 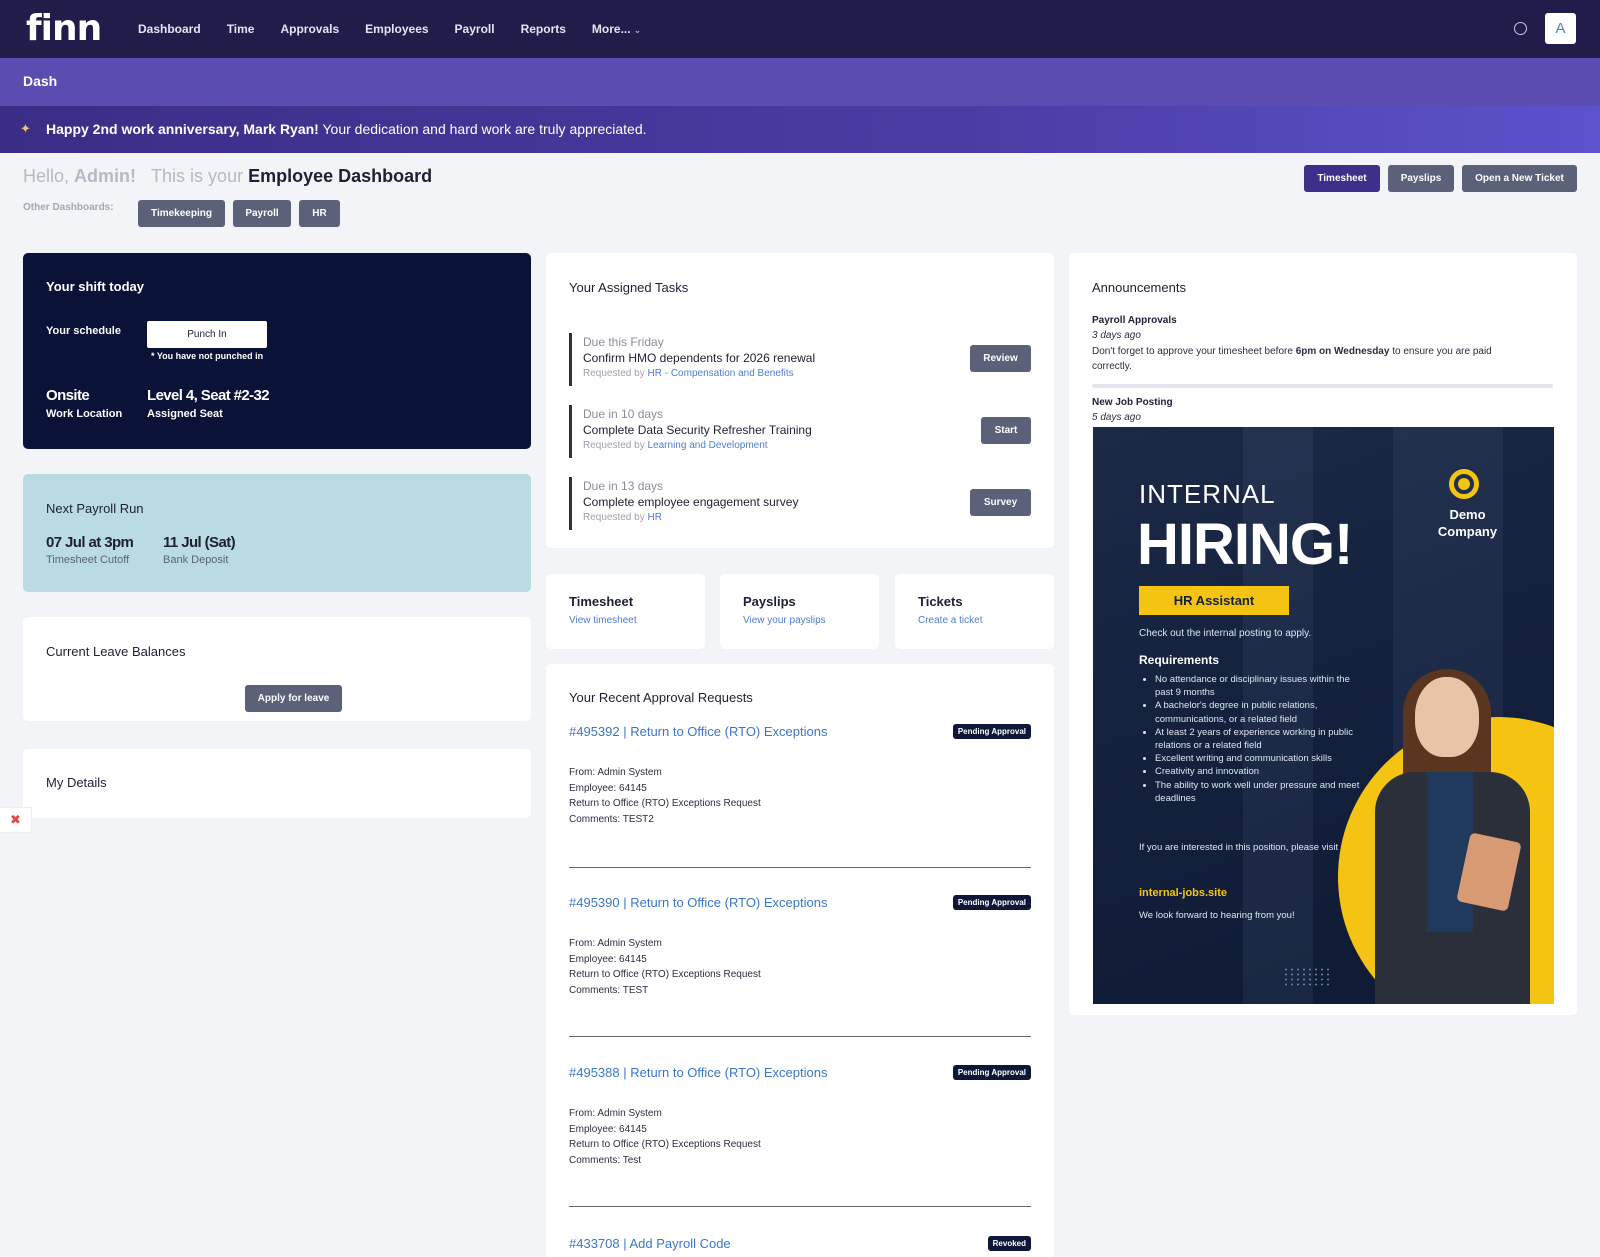 What do you see at coordinates (309, 29) in the screenshot?
I see `nav-approvals: Approvals` at bounding box center [309, 29].